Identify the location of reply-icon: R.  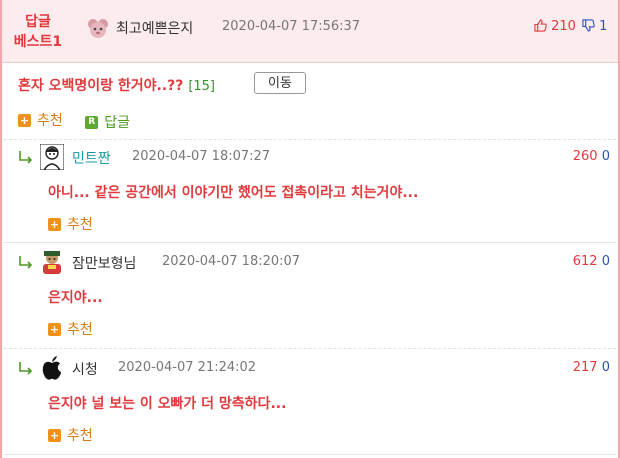
(92, 122).